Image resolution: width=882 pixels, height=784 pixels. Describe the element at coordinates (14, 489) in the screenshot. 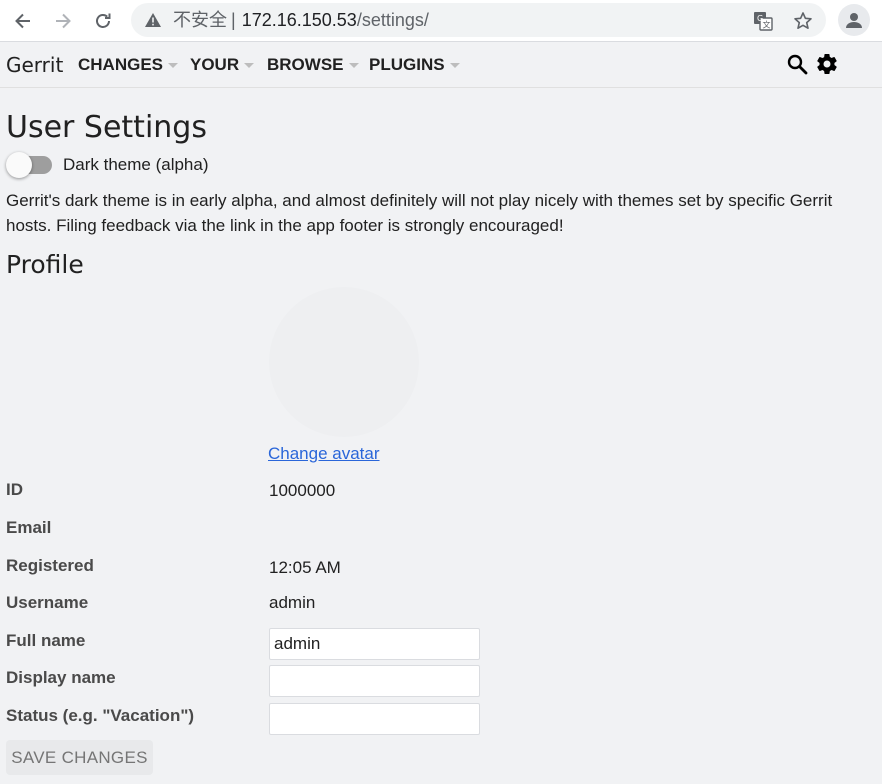

I see `id-label: ID` at that location.